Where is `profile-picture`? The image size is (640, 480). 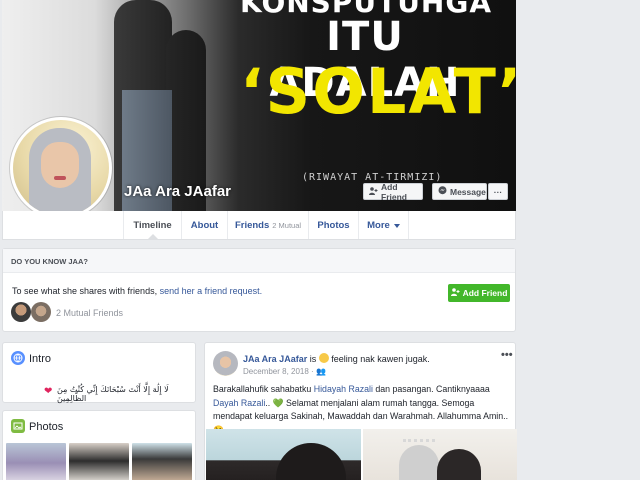
profile-picture is located at coordinates (61, 168).